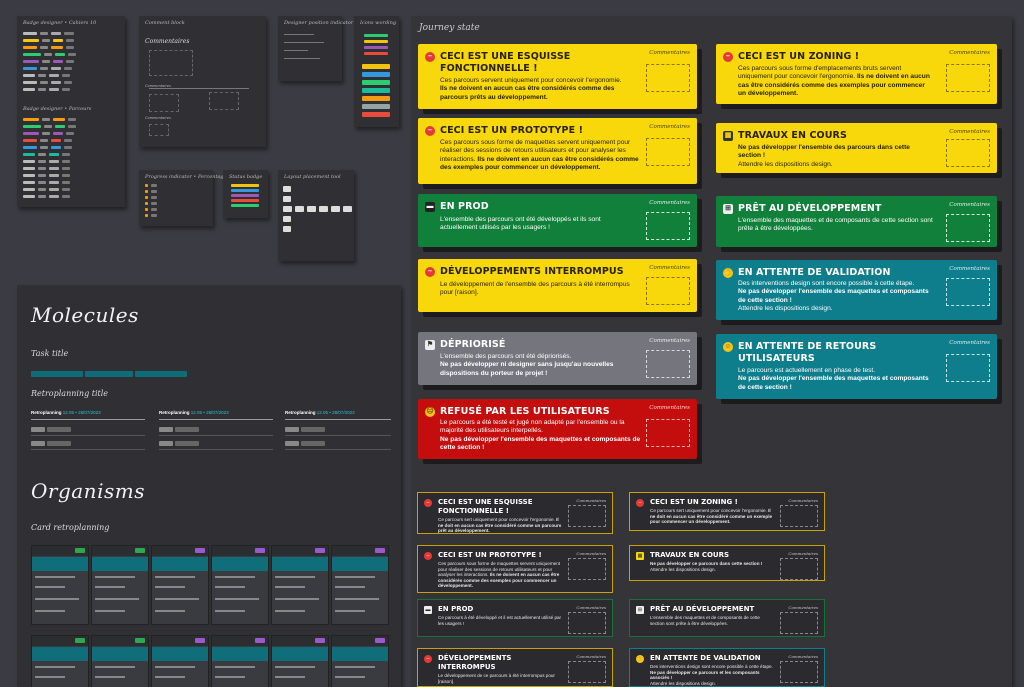 The height and width of the screenshot is (687, 1024). I want to click on status-badge-frame: Status badge, so click(245, 194).